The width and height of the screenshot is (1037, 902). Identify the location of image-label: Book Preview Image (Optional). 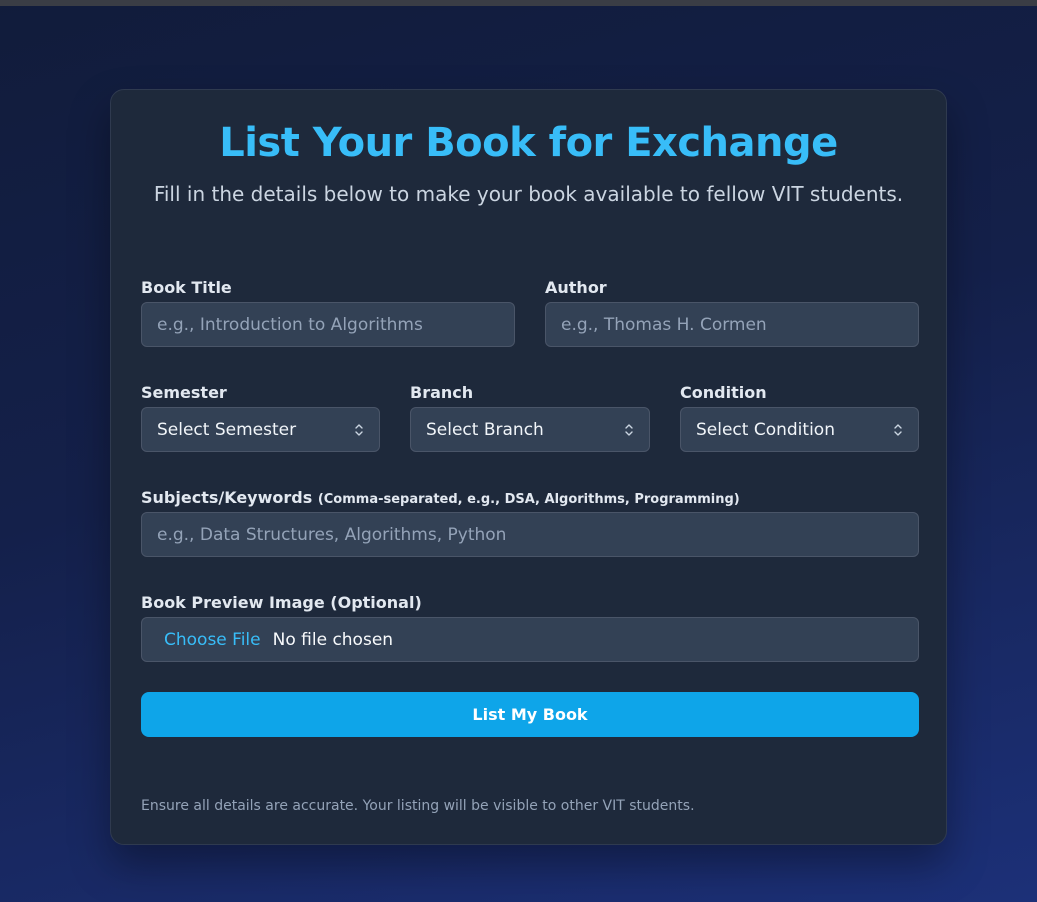
(281, 602).